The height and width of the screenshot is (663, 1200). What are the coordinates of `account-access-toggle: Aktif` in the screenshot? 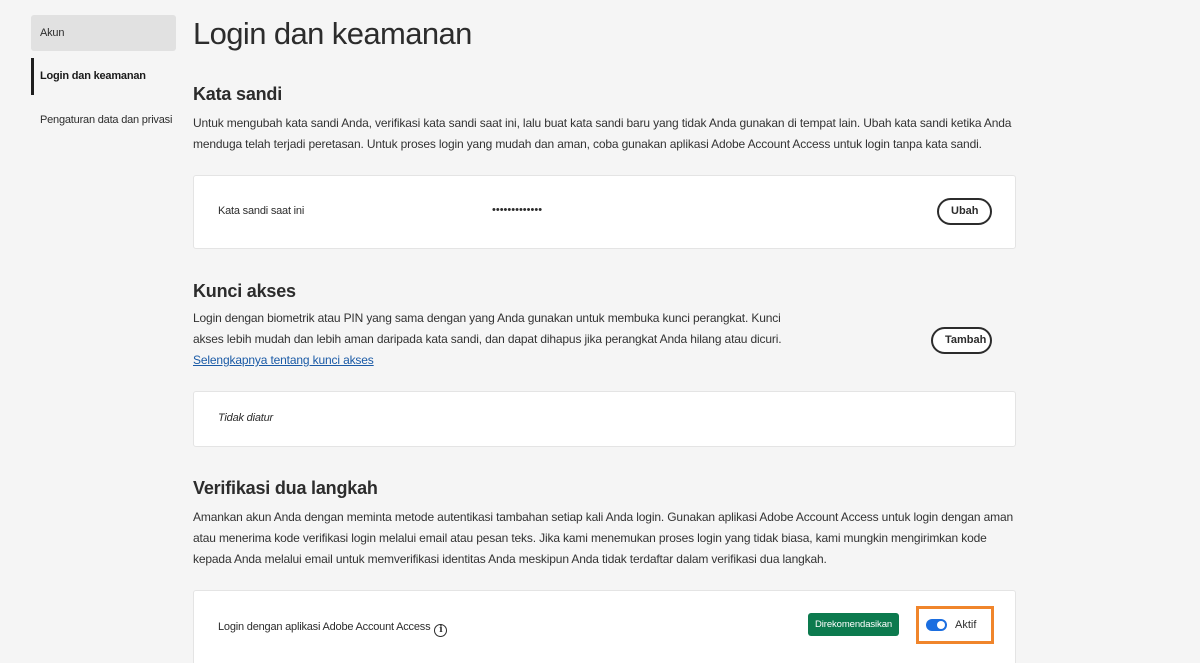 It's located at (955, 625).